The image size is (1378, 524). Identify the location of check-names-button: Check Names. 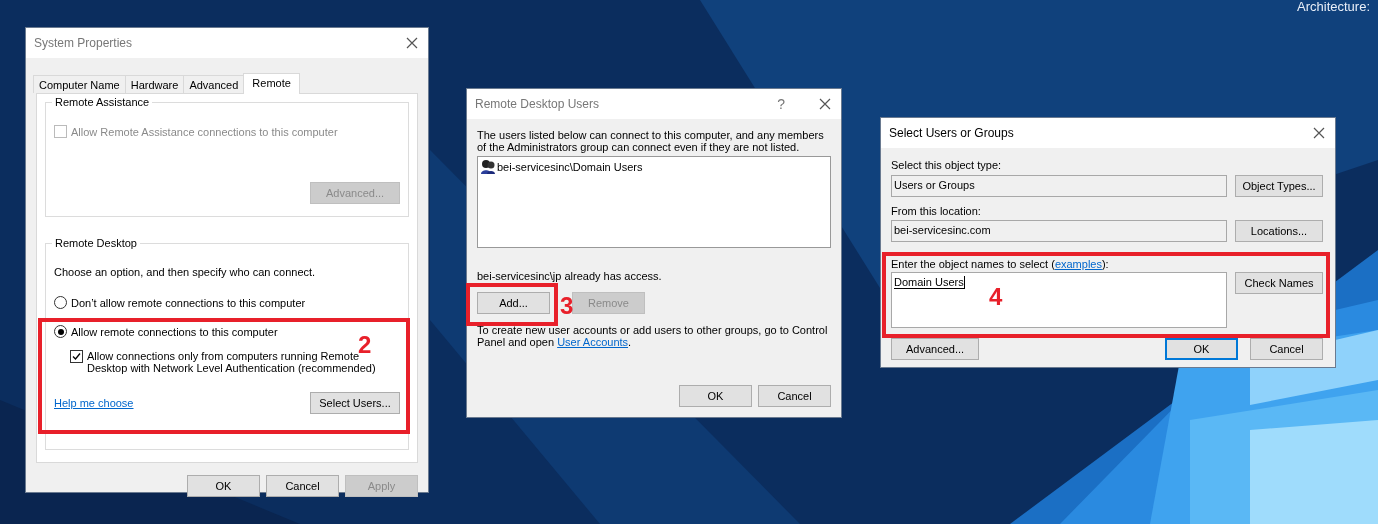
(1279, 283).